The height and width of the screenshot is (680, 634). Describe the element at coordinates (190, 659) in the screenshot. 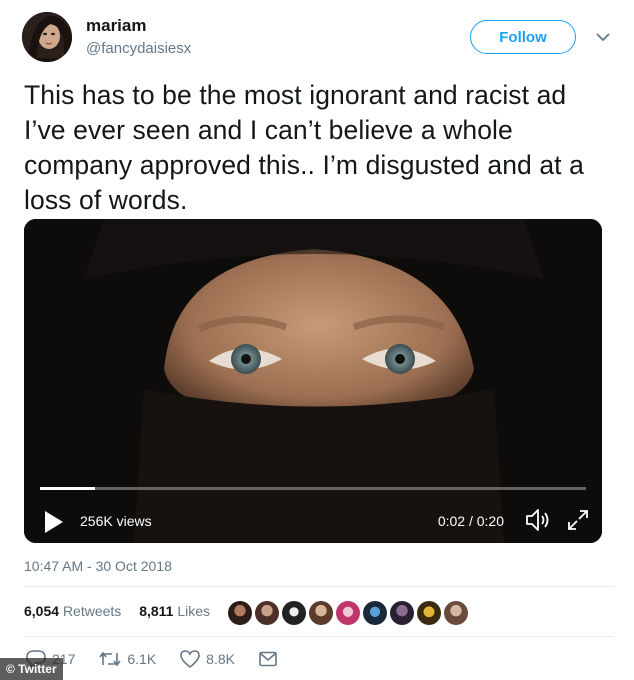

I see `heart-icon` at that location.